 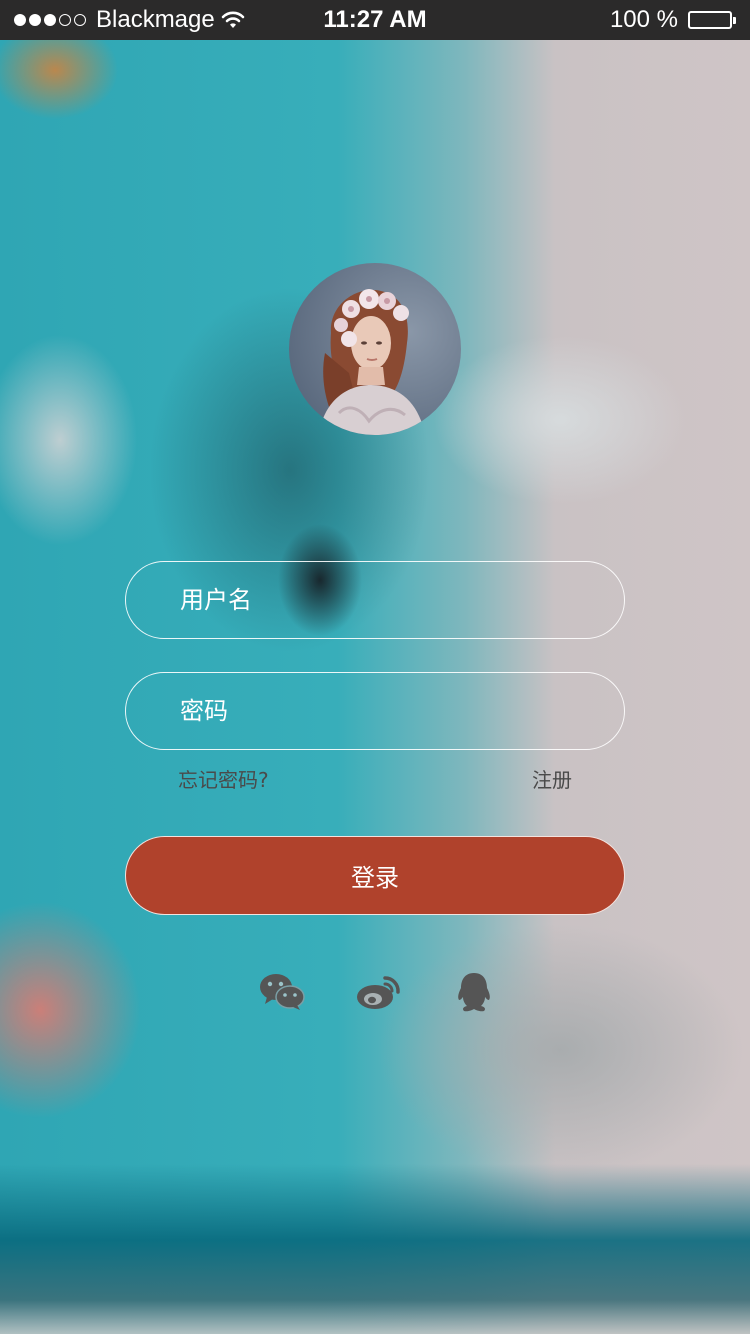 I want to click on social-login-row, so click(x=375, y=992).